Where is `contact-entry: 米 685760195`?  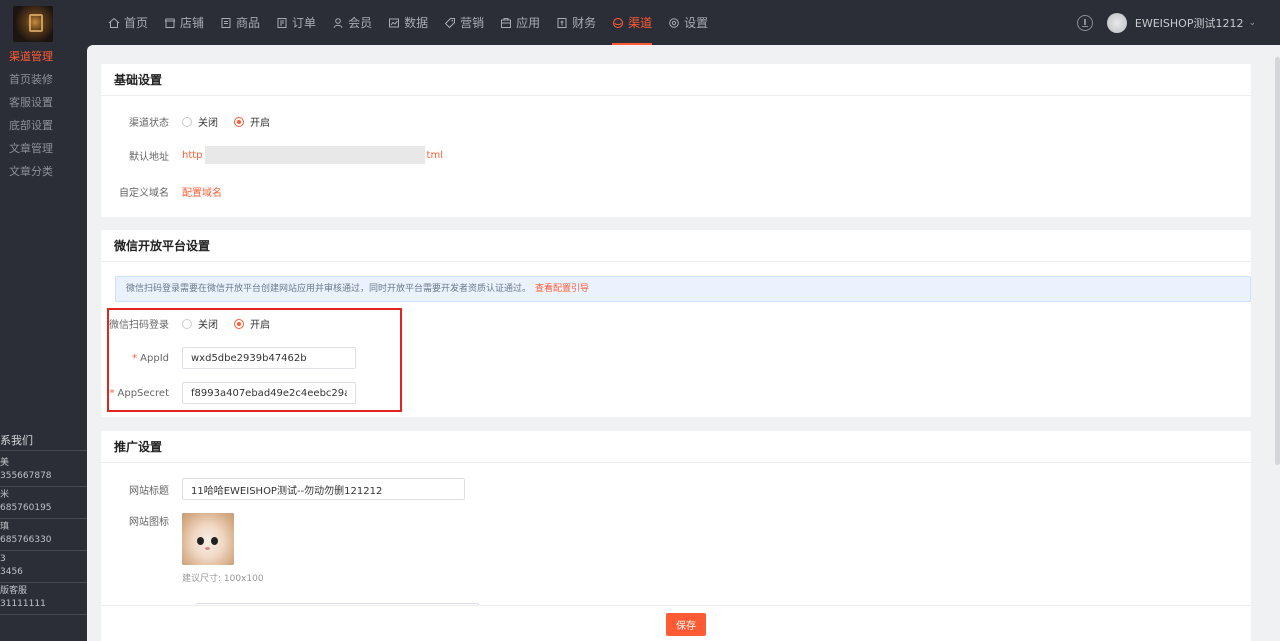
contact-entry: 米 685760195 is located at coordinates (43, 503).